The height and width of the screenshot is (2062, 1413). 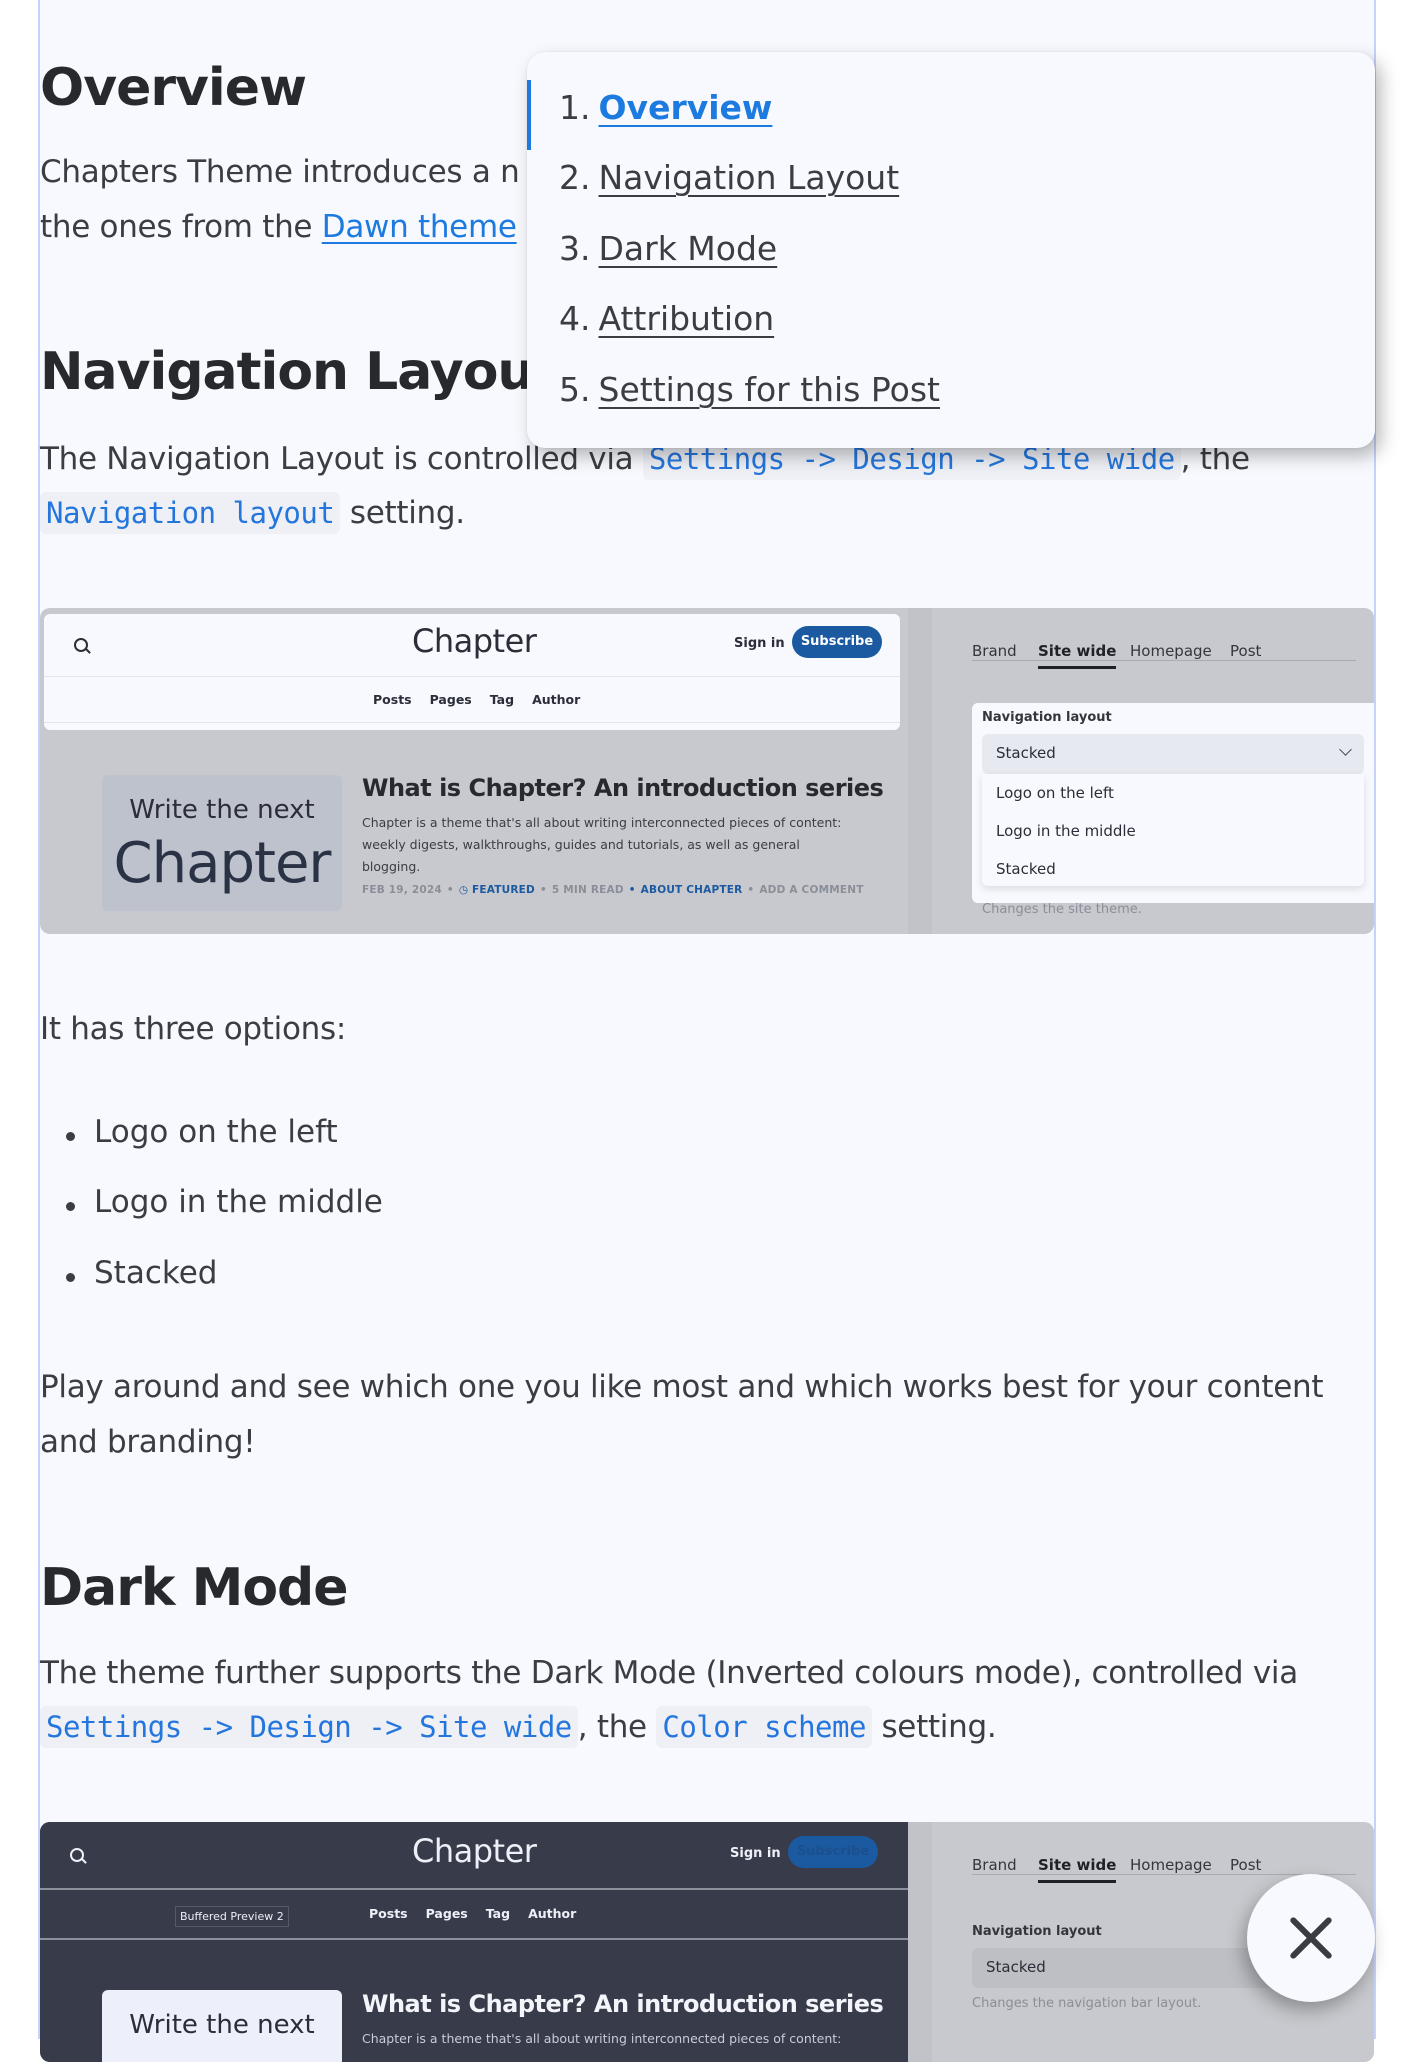 I want to click on heading-overview: Overview, so click(x=173, y=88).